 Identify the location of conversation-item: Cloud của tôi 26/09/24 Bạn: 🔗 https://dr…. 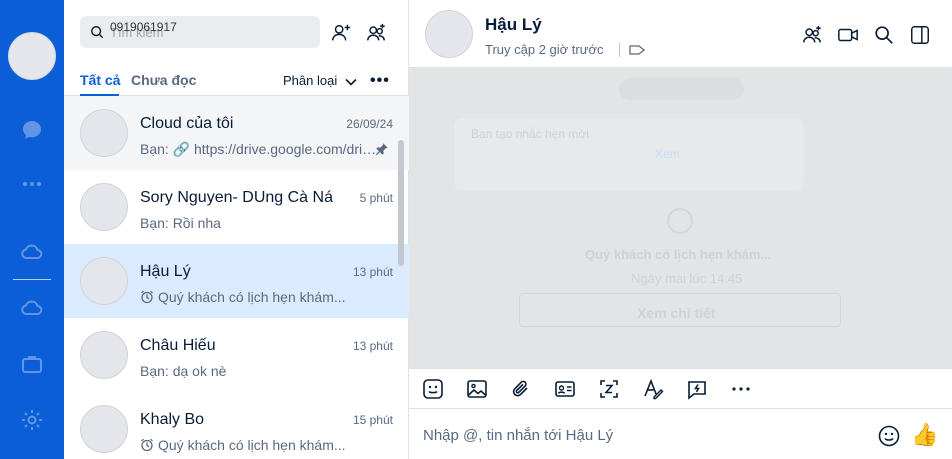
(236, 133).